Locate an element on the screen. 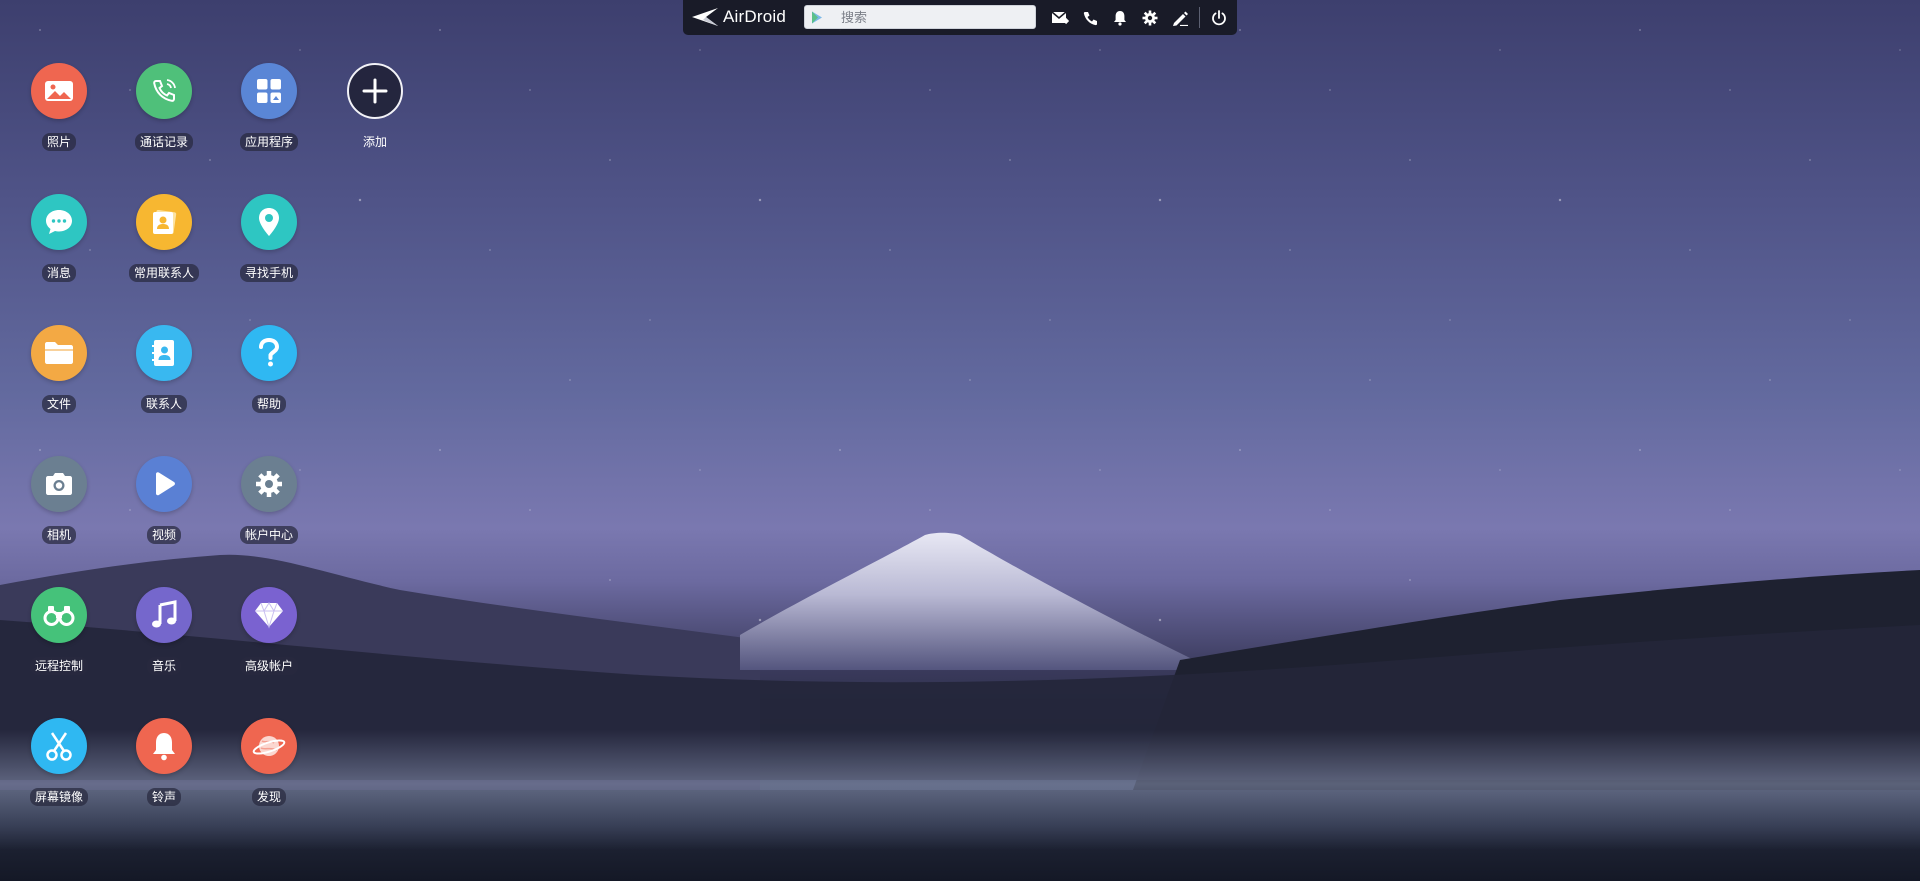 The height and width of the screenshot is (881, 1920). google-play-icon is located at coordinates (817, 17).